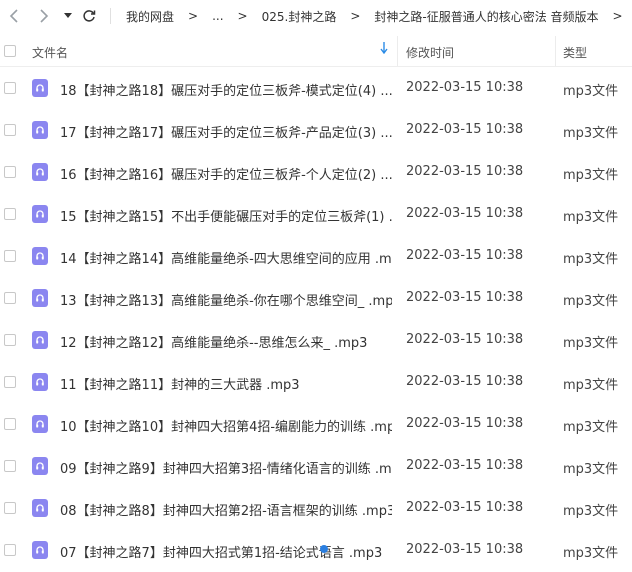 The image size is (632, 572). What do you see at coordinates (150, 16) in the screenshot?
I see `breadcrumb-item-my-drive: 我的网盘` at bounding box center [150, 16].